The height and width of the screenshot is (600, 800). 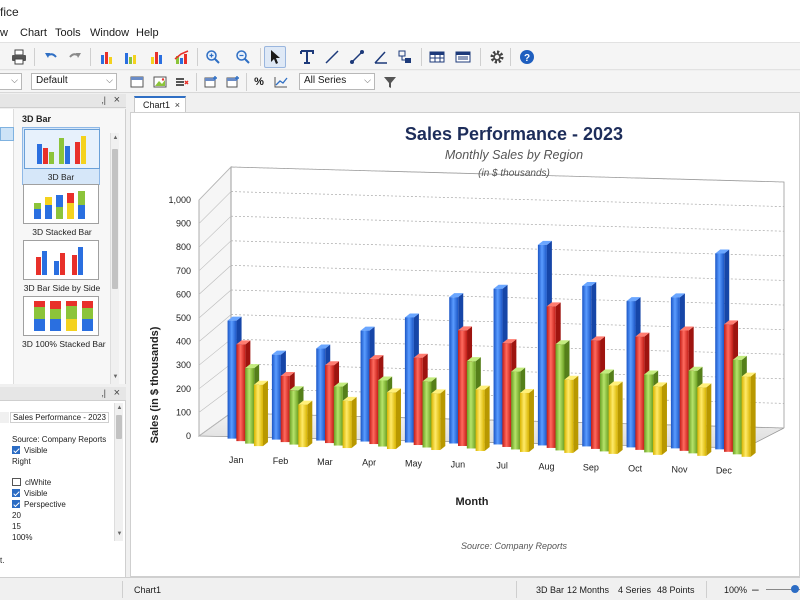 What do you see at coordinates (157, 57) in the screenshot?
I see `stacked-bar-icon` at bounding box center [157, 57].